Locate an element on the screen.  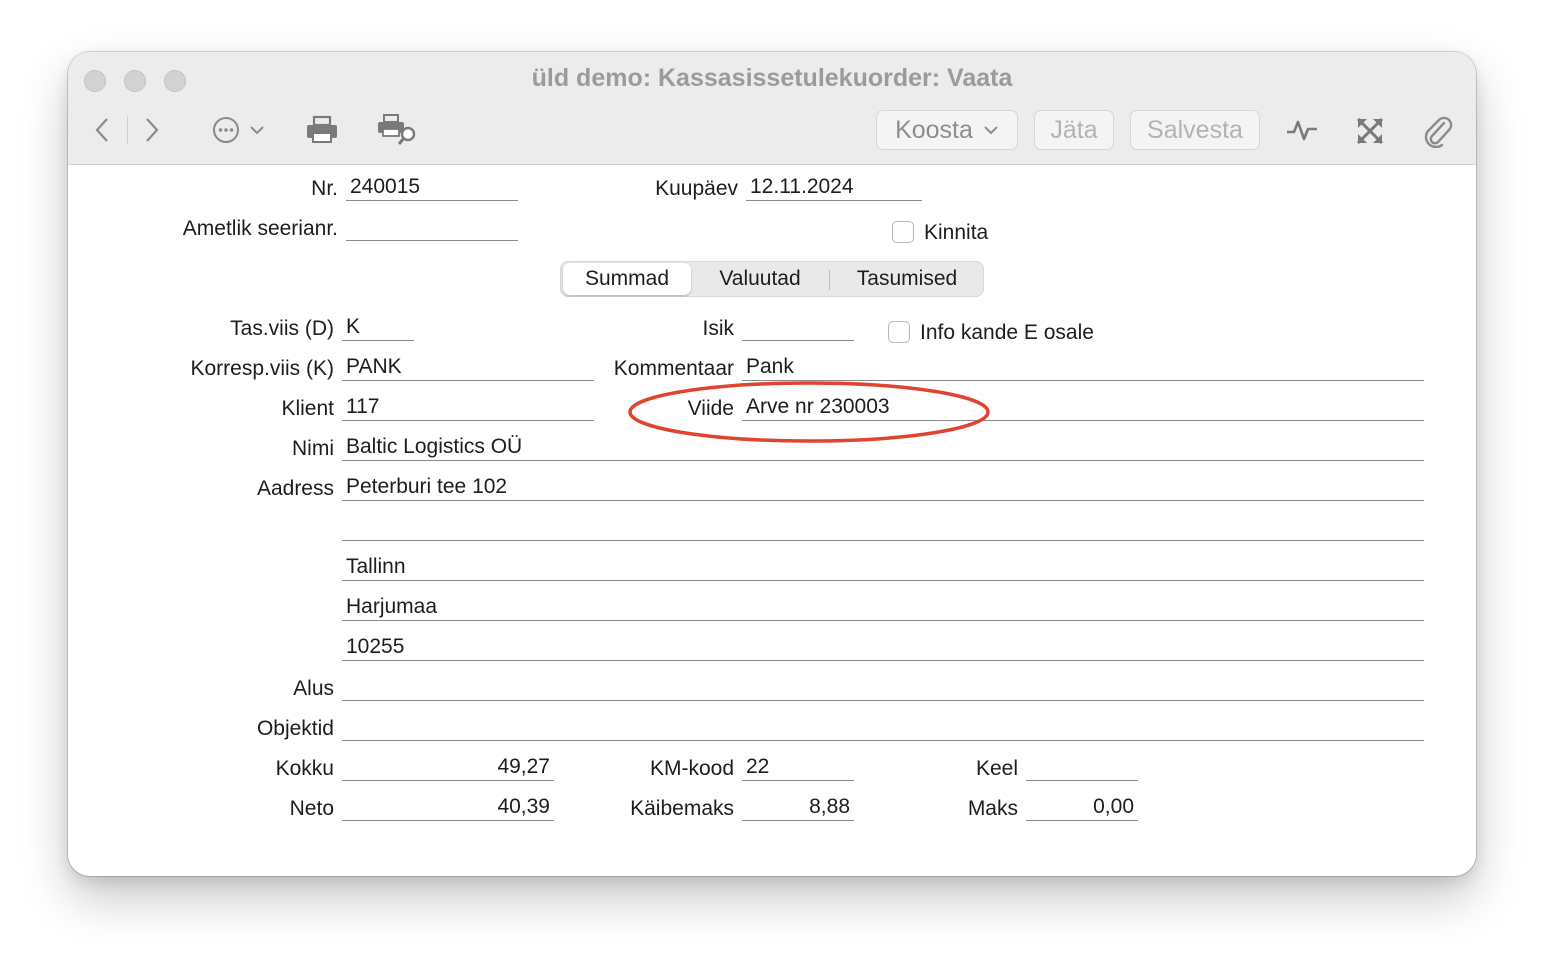
aadress-label: Aadress is located at coordinates (295, 488).